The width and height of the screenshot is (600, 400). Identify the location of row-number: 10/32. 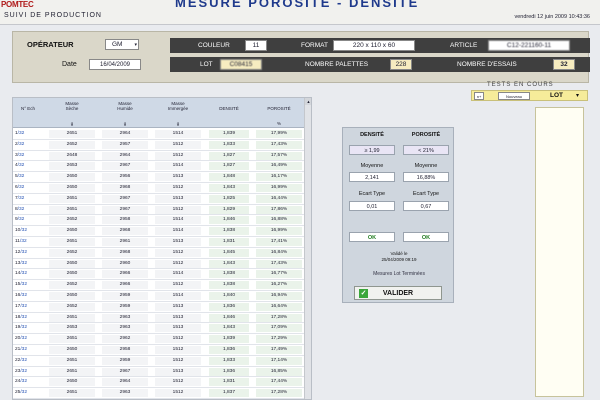
(27, 231).